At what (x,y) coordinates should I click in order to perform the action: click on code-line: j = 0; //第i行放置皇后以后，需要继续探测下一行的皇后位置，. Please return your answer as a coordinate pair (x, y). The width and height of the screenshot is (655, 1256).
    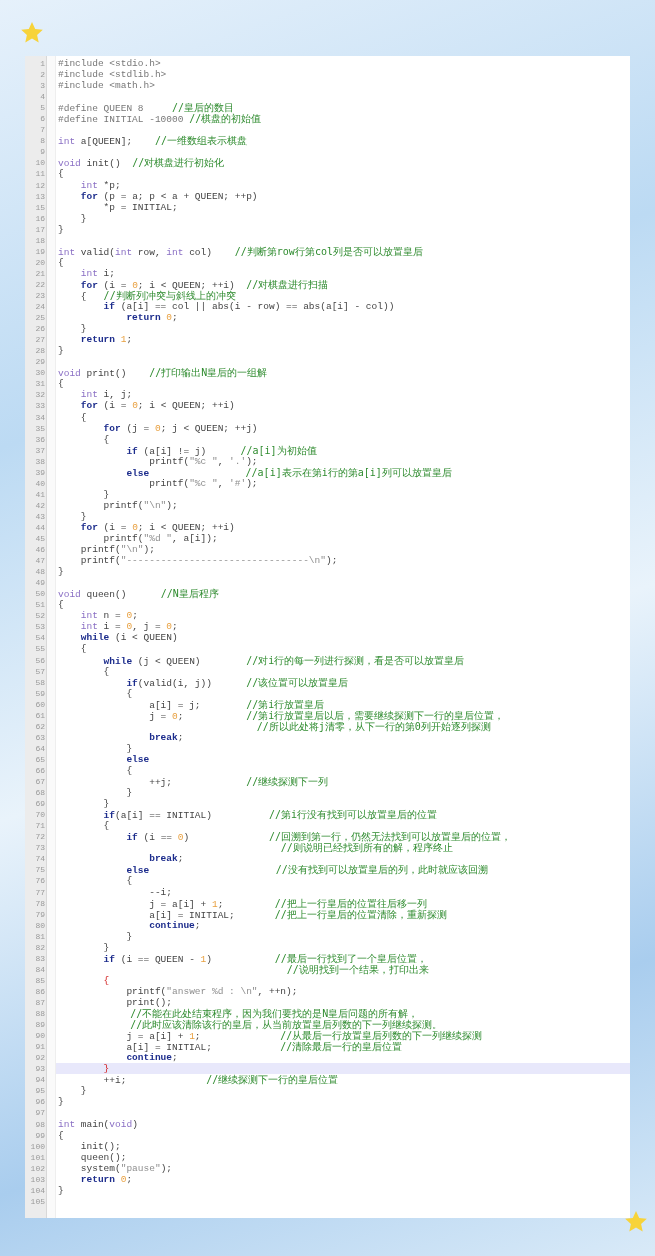
    Looking at the image, I should click on (326, 716).